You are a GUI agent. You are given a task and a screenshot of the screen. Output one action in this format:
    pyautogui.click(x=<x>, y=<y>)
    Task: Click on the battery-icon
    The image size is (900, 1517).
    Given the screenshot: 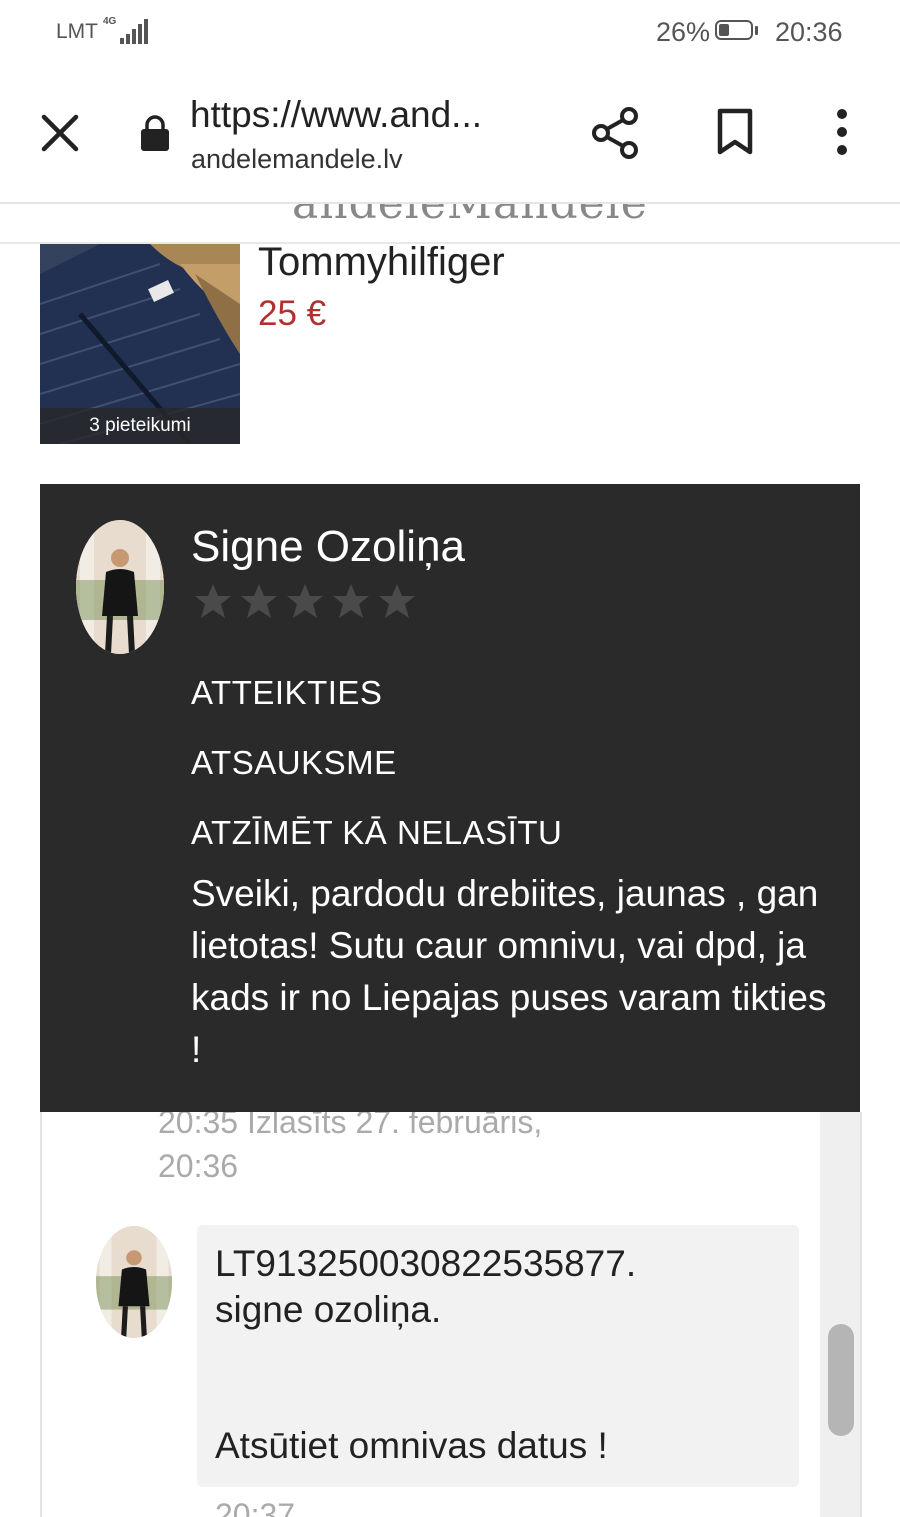 What is the action you would take?
    pyautogui.click(x=737, y=32)
    